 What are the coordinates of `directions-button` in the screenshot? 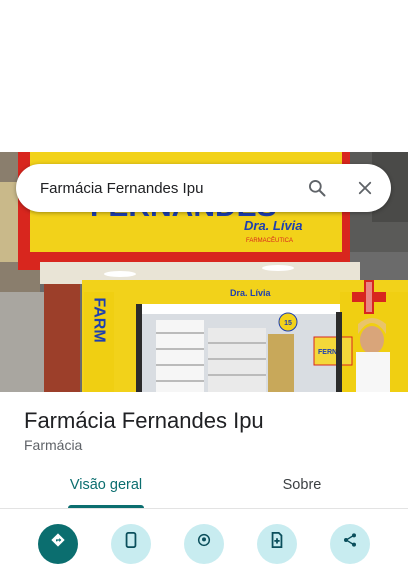 It's located at (58, 544).